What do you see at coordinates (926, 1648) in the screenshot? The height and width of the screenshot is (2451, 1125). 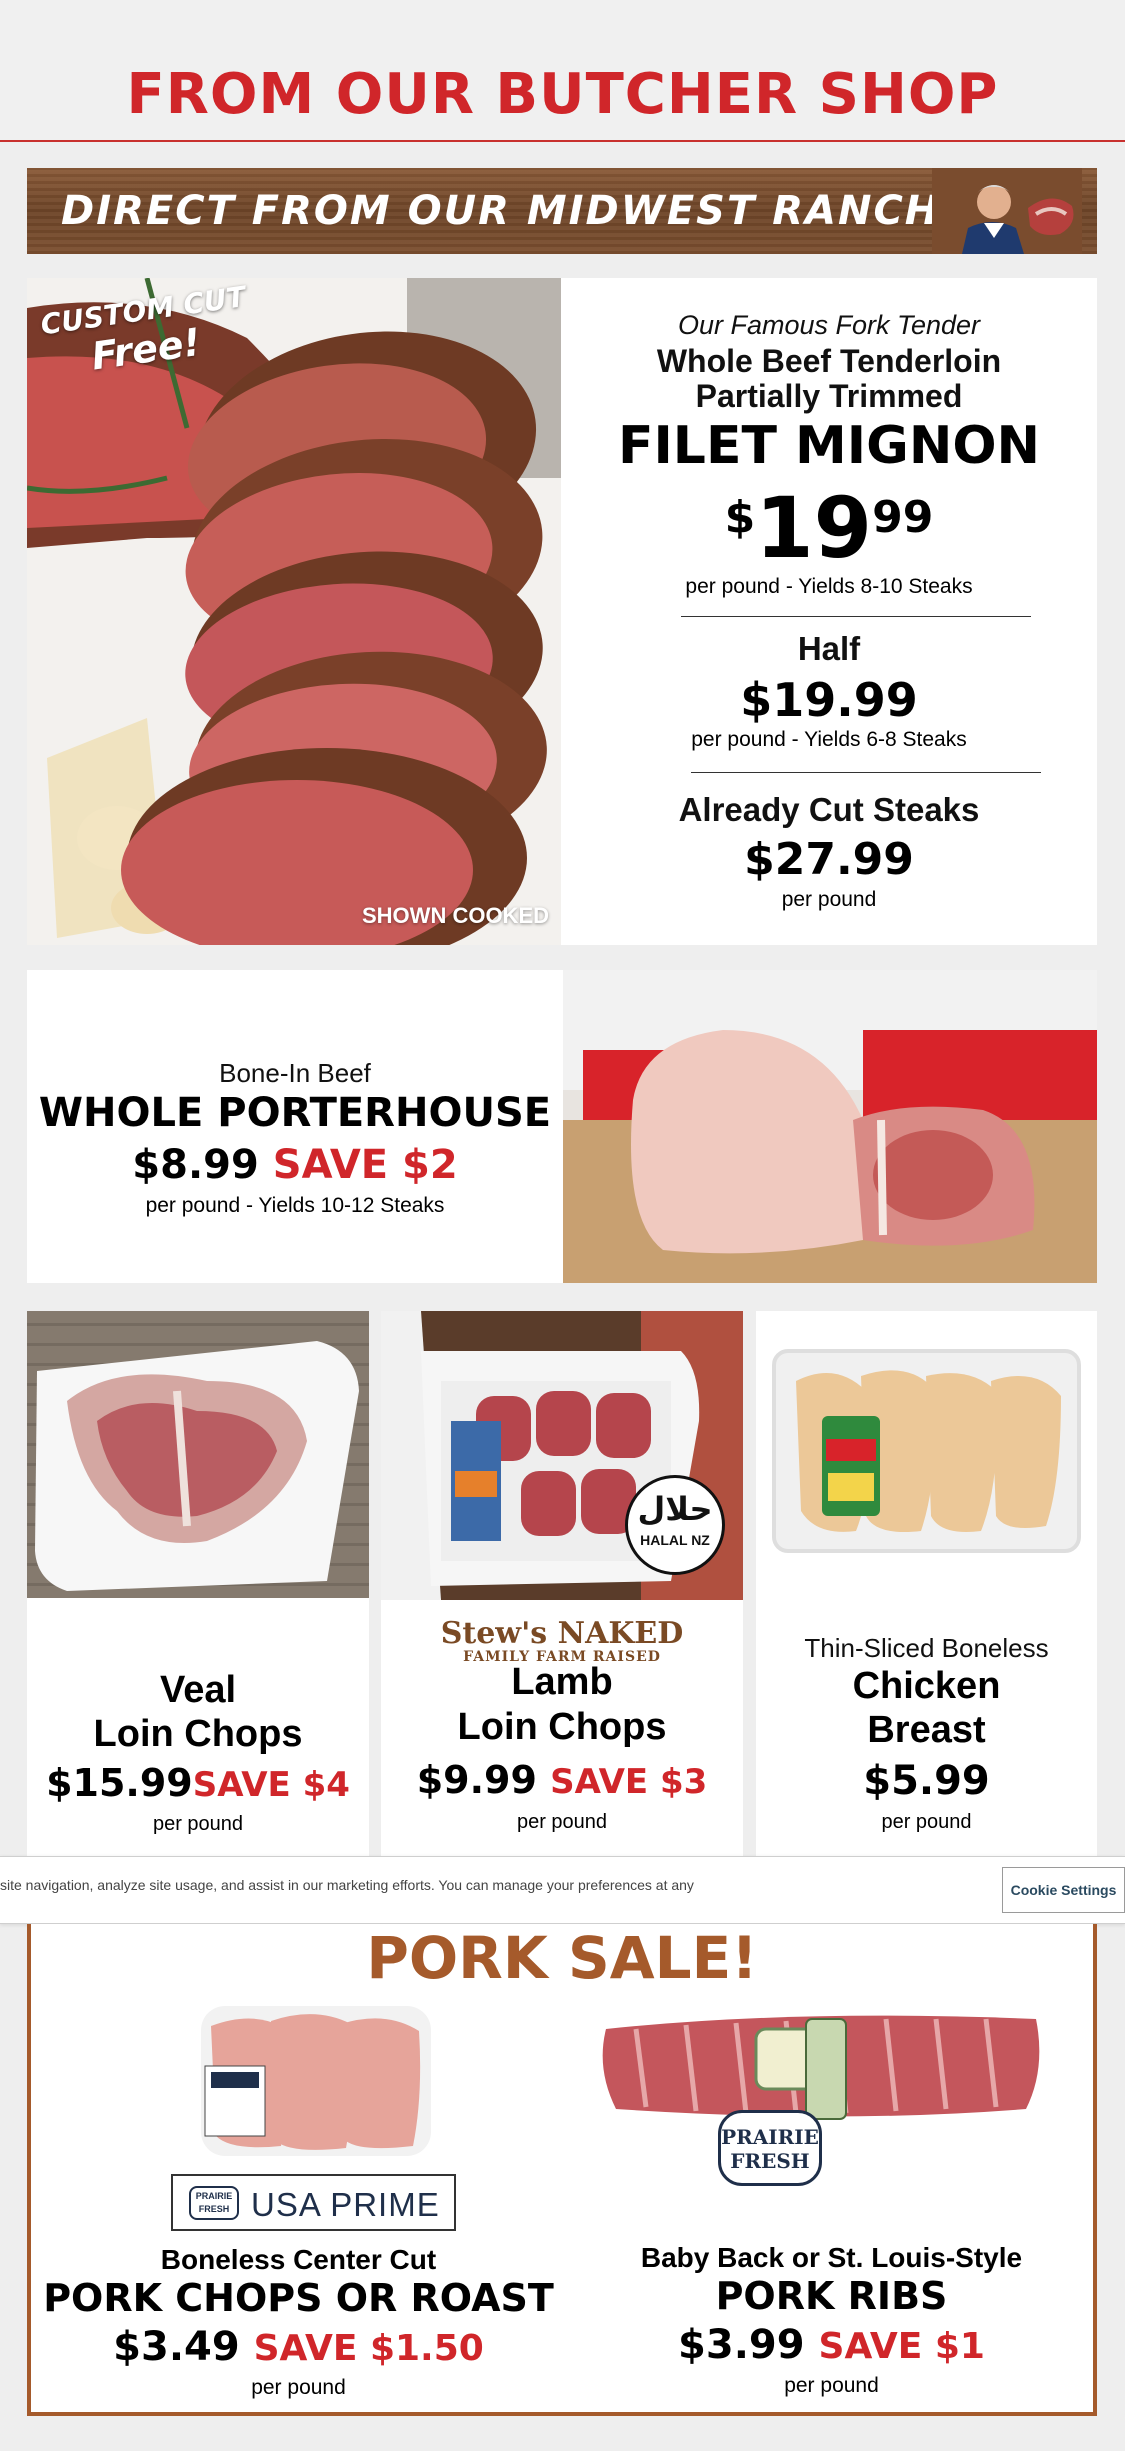 I see `chicken-subtitle: Thin-Sliced Boneless` at bounding box center [926, 1648].